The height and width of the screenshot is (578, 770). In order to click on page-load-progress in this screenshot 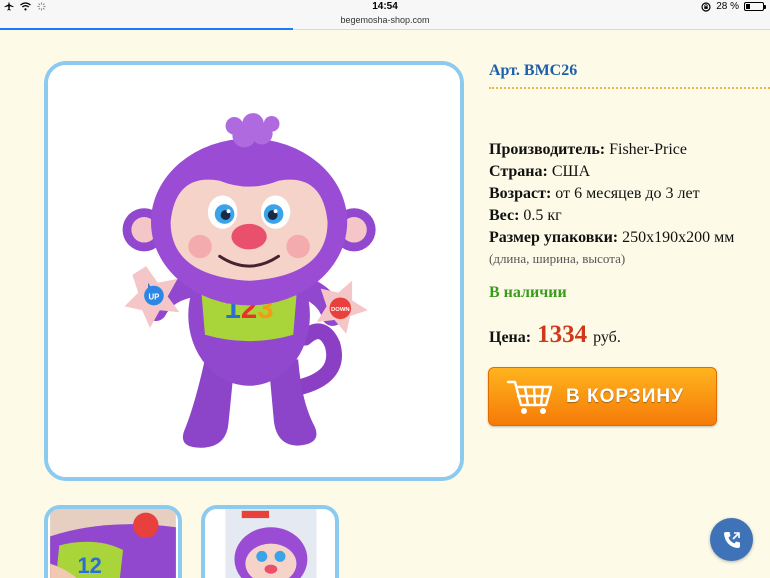, I will do `click(146, 29)`.